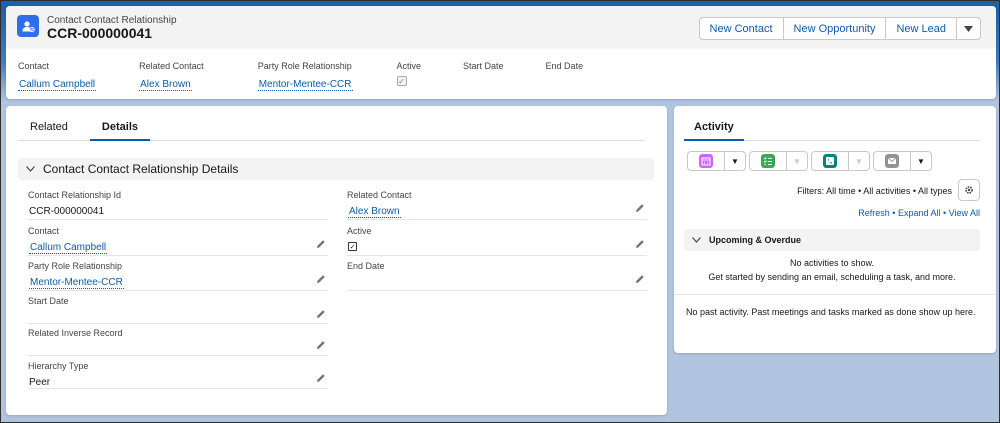 The image size is (1000, 423). Describe the element at coordinates (57, 85) in the screenshot. I see `highlight-contact-link: Callum Campbell` at that location.